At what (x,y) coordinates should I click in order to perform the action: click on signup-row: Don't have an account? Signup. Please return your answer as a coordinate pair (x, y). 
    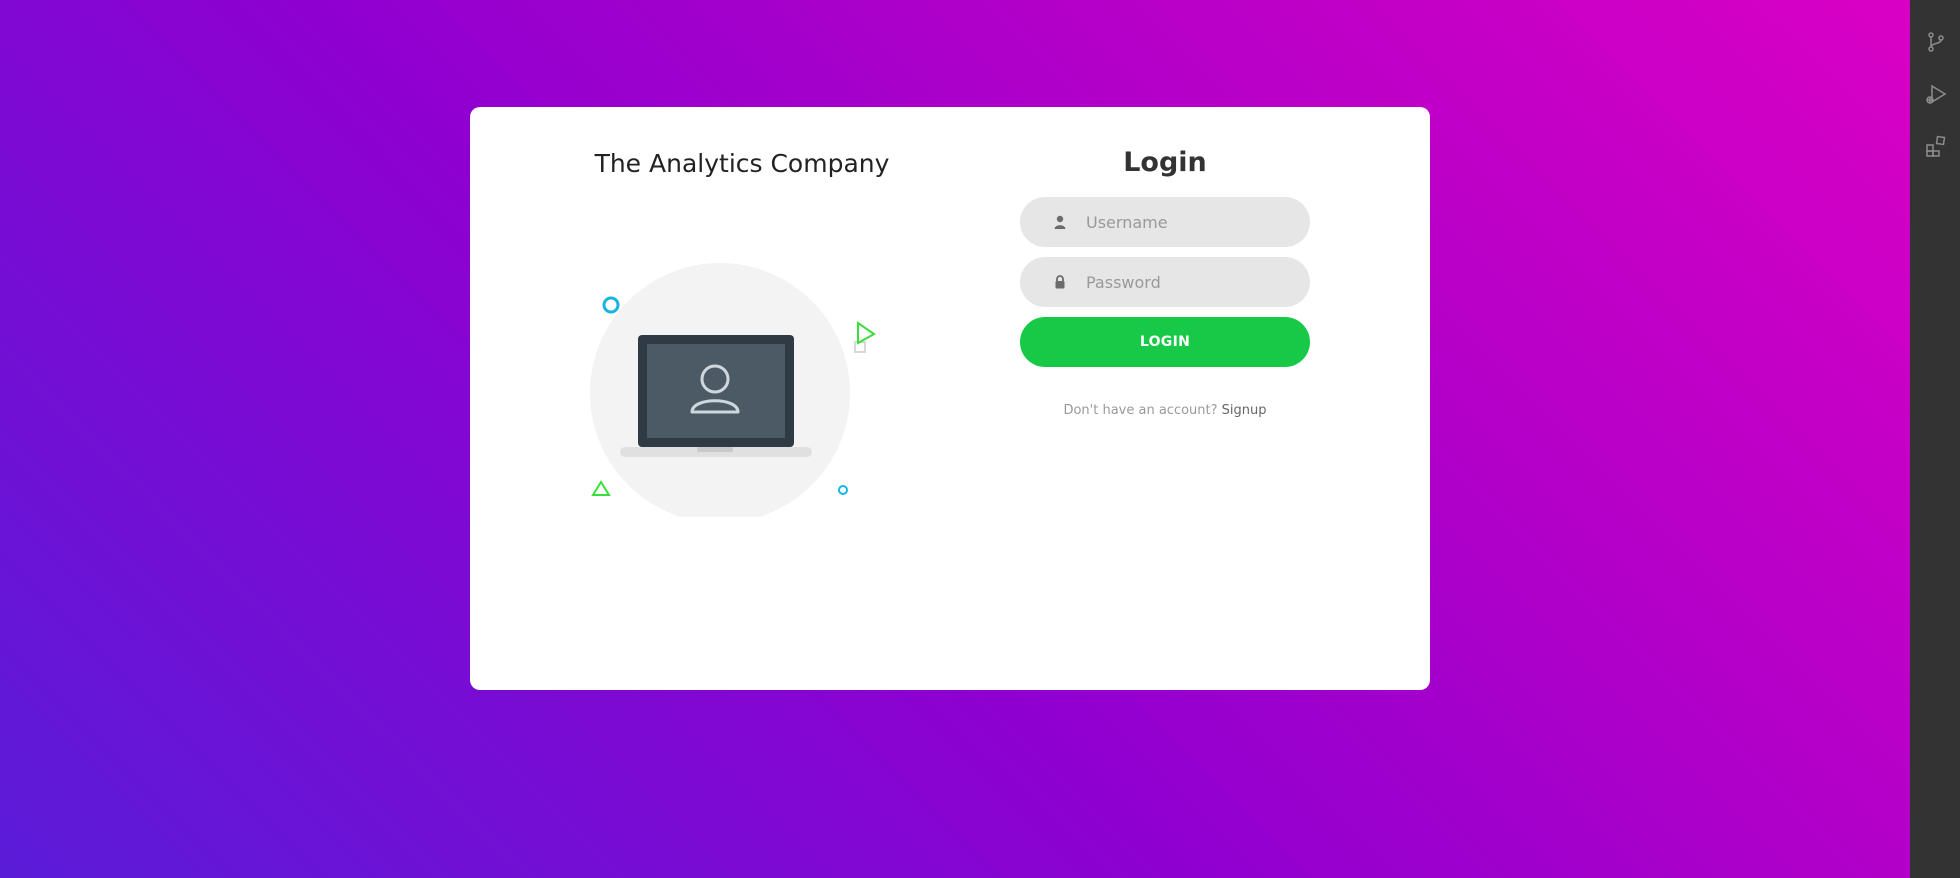
    Looking at the image, I should click on (1165, 410).